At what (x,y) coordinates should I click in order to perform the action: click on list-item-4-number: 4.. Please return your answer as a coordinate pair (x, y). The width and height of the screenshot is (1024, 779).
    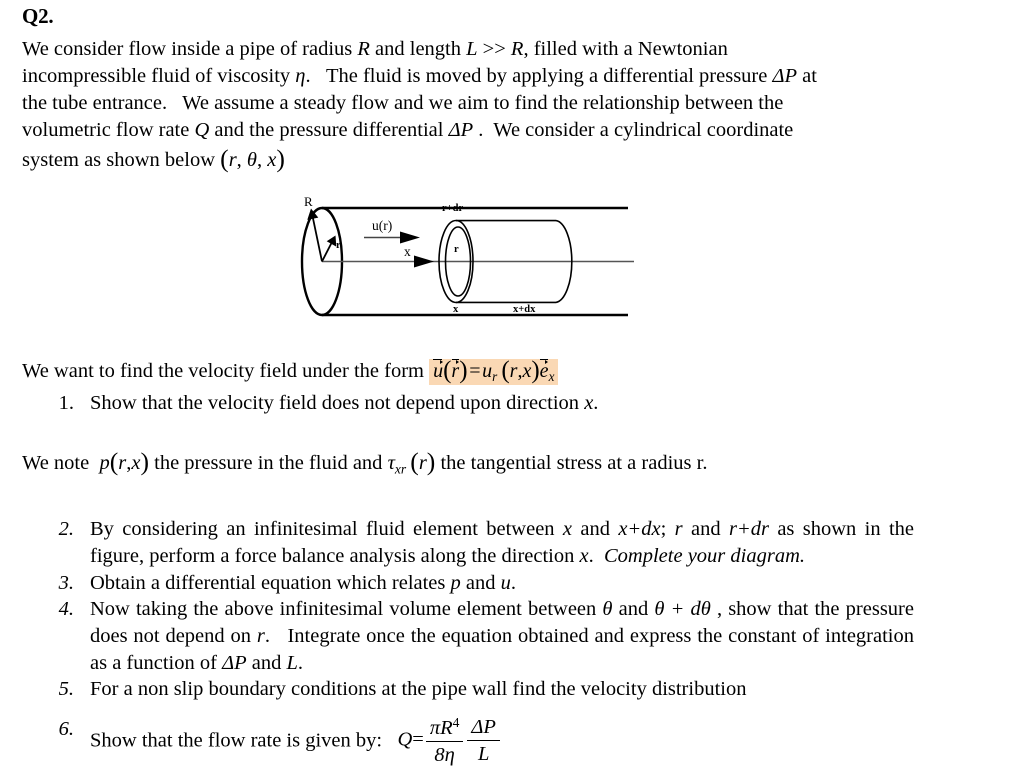
    Looking at the image, I should click on (66, 609).